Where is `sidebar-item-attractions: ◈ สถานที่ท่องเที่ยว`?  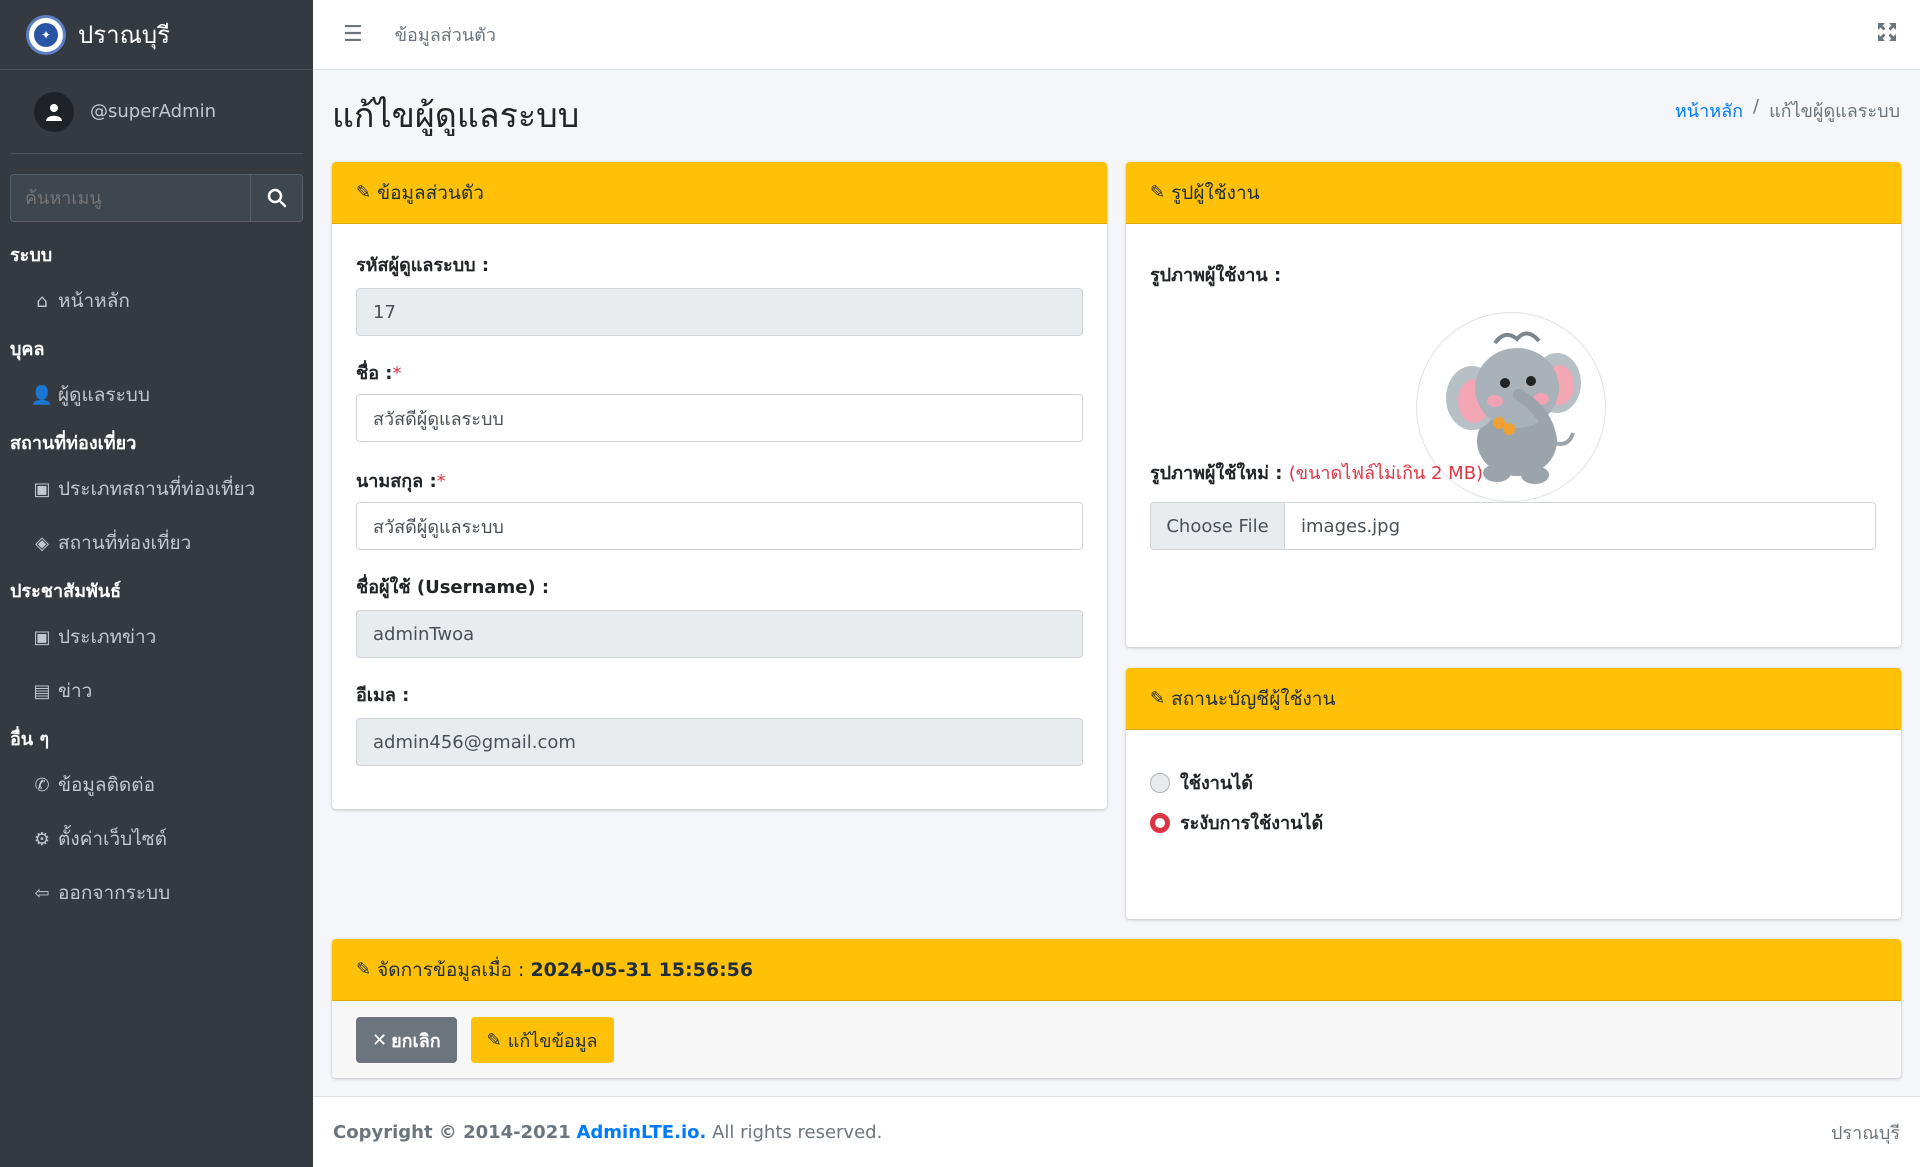
sidebar-item-attractions: ◈ สถานที่ท่องเที่ยว is located at coordinates (156, 543).